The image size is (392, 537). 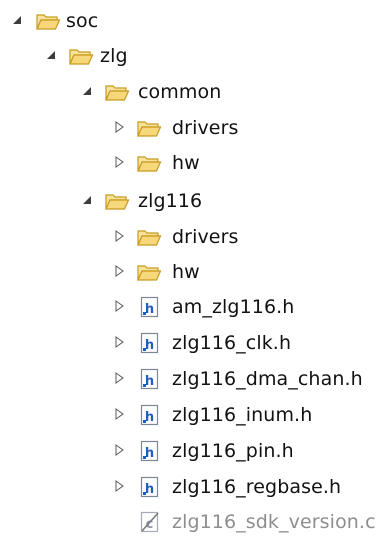 What do you see at coordinates (267, 379) in the screenshot?
I see `tree-item-label: zlg116_dma_chan.h` at bounding box center [267, 379].